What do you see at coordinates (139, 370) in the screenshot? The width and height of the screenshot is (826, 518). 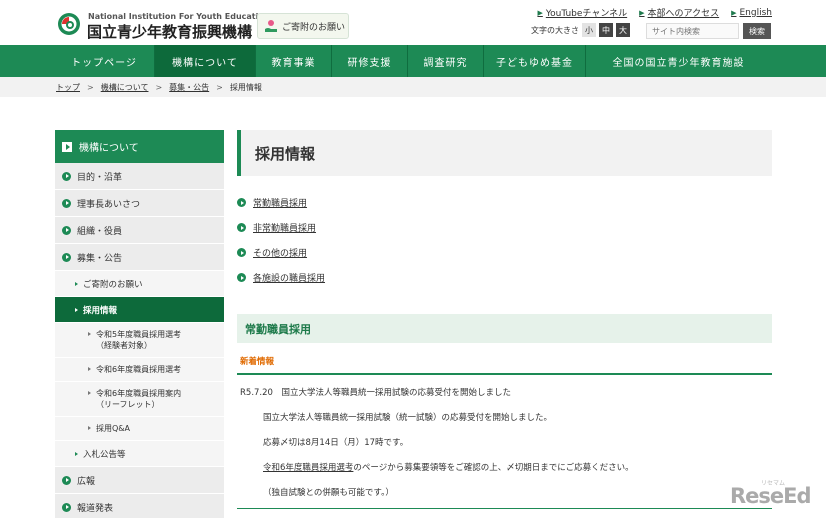 I see `sidebar-item-r6-selection: 令和6年度職員採用選考` at bounding box center [139, 370].